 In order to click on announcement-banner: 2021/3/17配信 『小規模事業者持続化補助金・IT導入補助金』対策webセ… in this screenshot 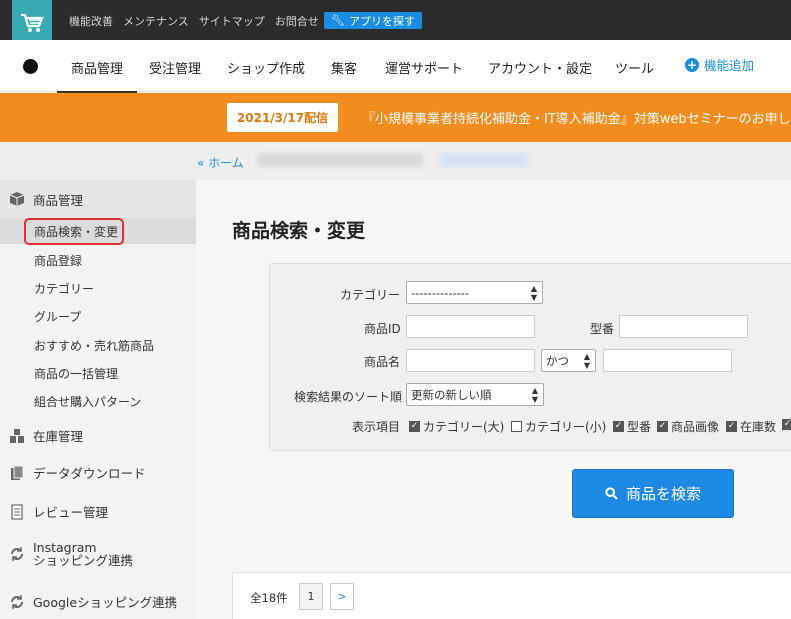, I will do `click(395, 117)`.